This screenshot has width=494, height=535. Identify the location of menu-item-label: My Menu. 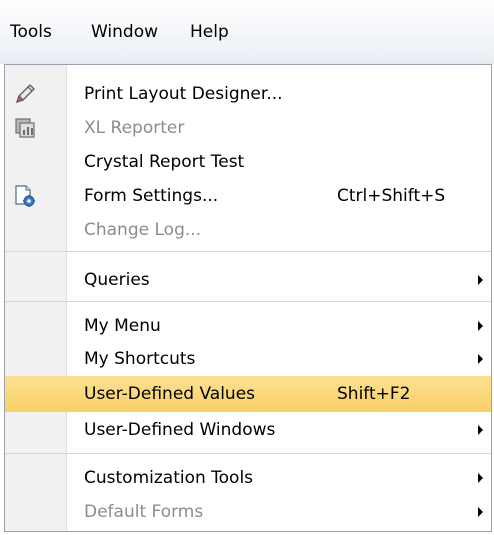
(122, 326).